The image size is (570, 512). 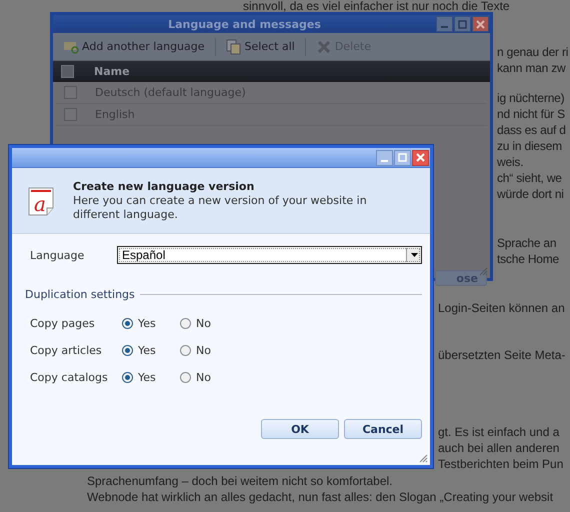 I want to click on article-text: übersetzten Seite Meta-, so click(x=502, y=355).